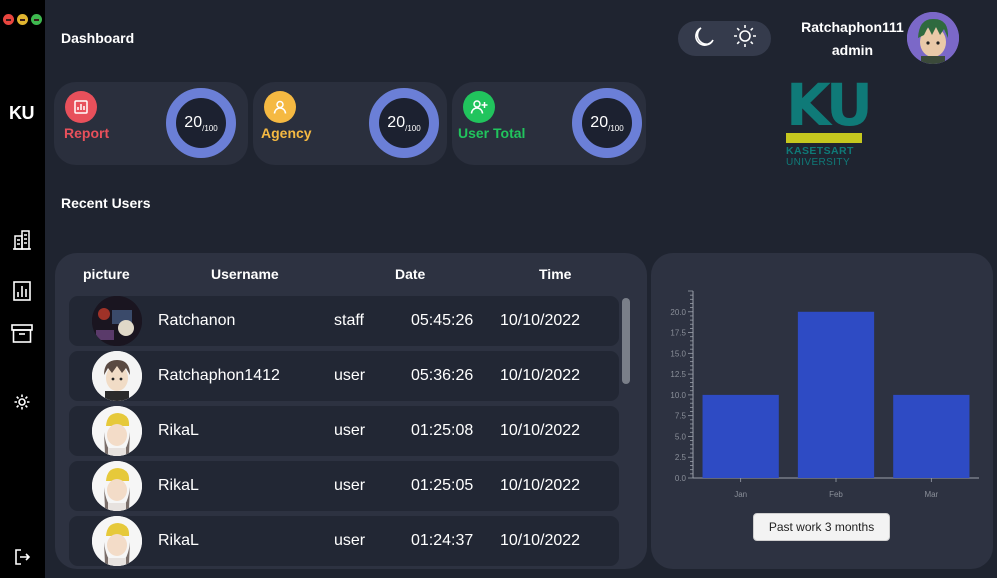 The height and width of the screenshot is (578, 997). Describe the element at coordinates (442, 320) in the screenshot. I see `time-cell: 05:45:26` at that location.